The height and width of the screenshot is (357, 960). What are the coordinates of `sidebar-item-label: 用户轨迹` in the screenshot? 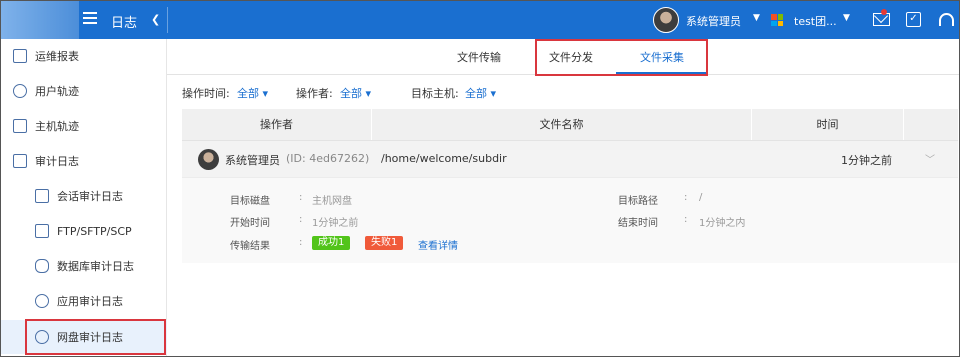 It's located at (57, 91).